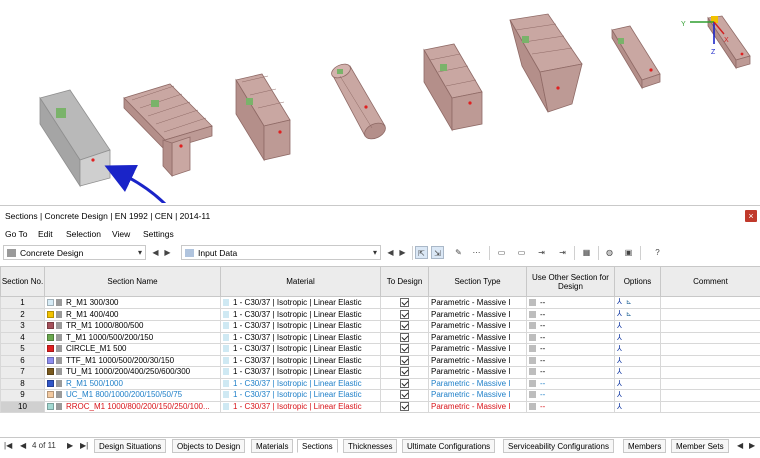 The width and height of the screenshot is (760, 458). What do you see at coordinates (402, 252) in the screenshot?
I see `next-table-icon: ▶` at bounding box center [402, 252].